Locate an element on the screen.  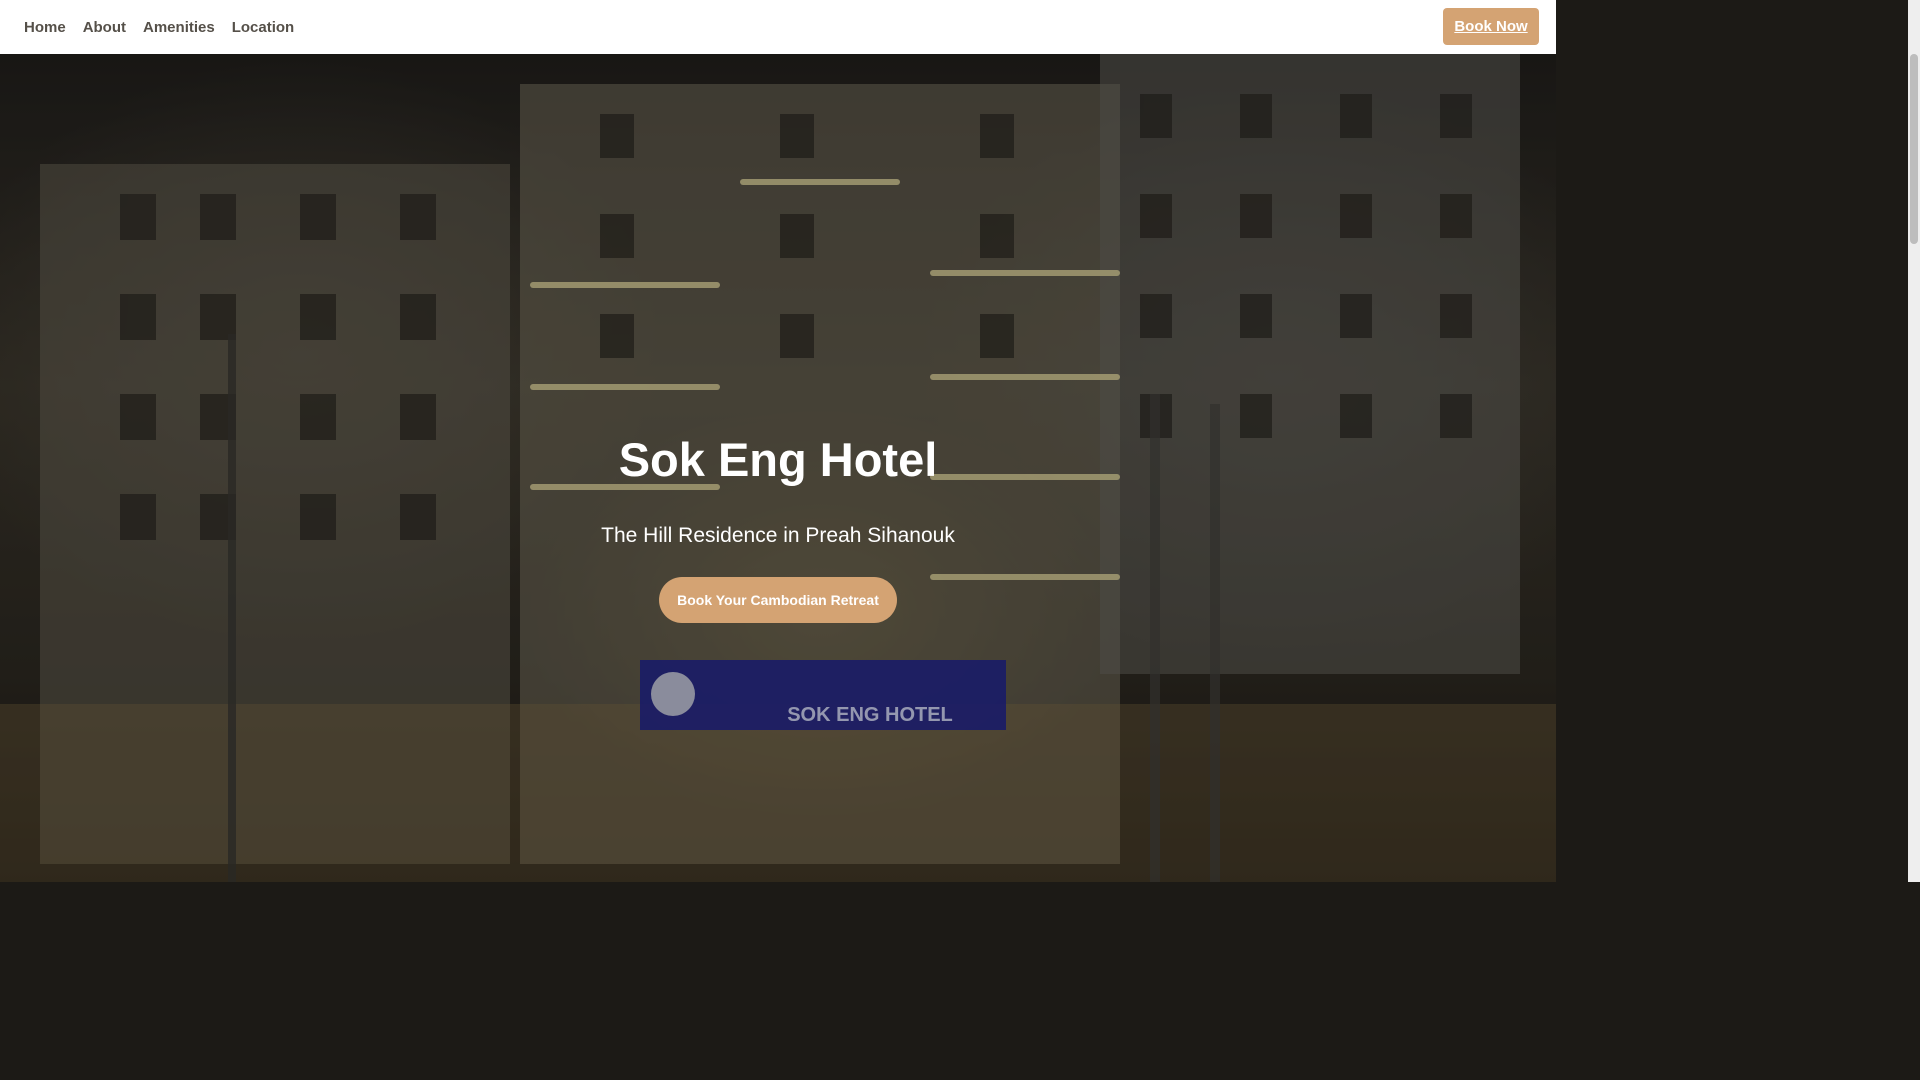
nav-link-home: Home is located at coordinates (45, 27).